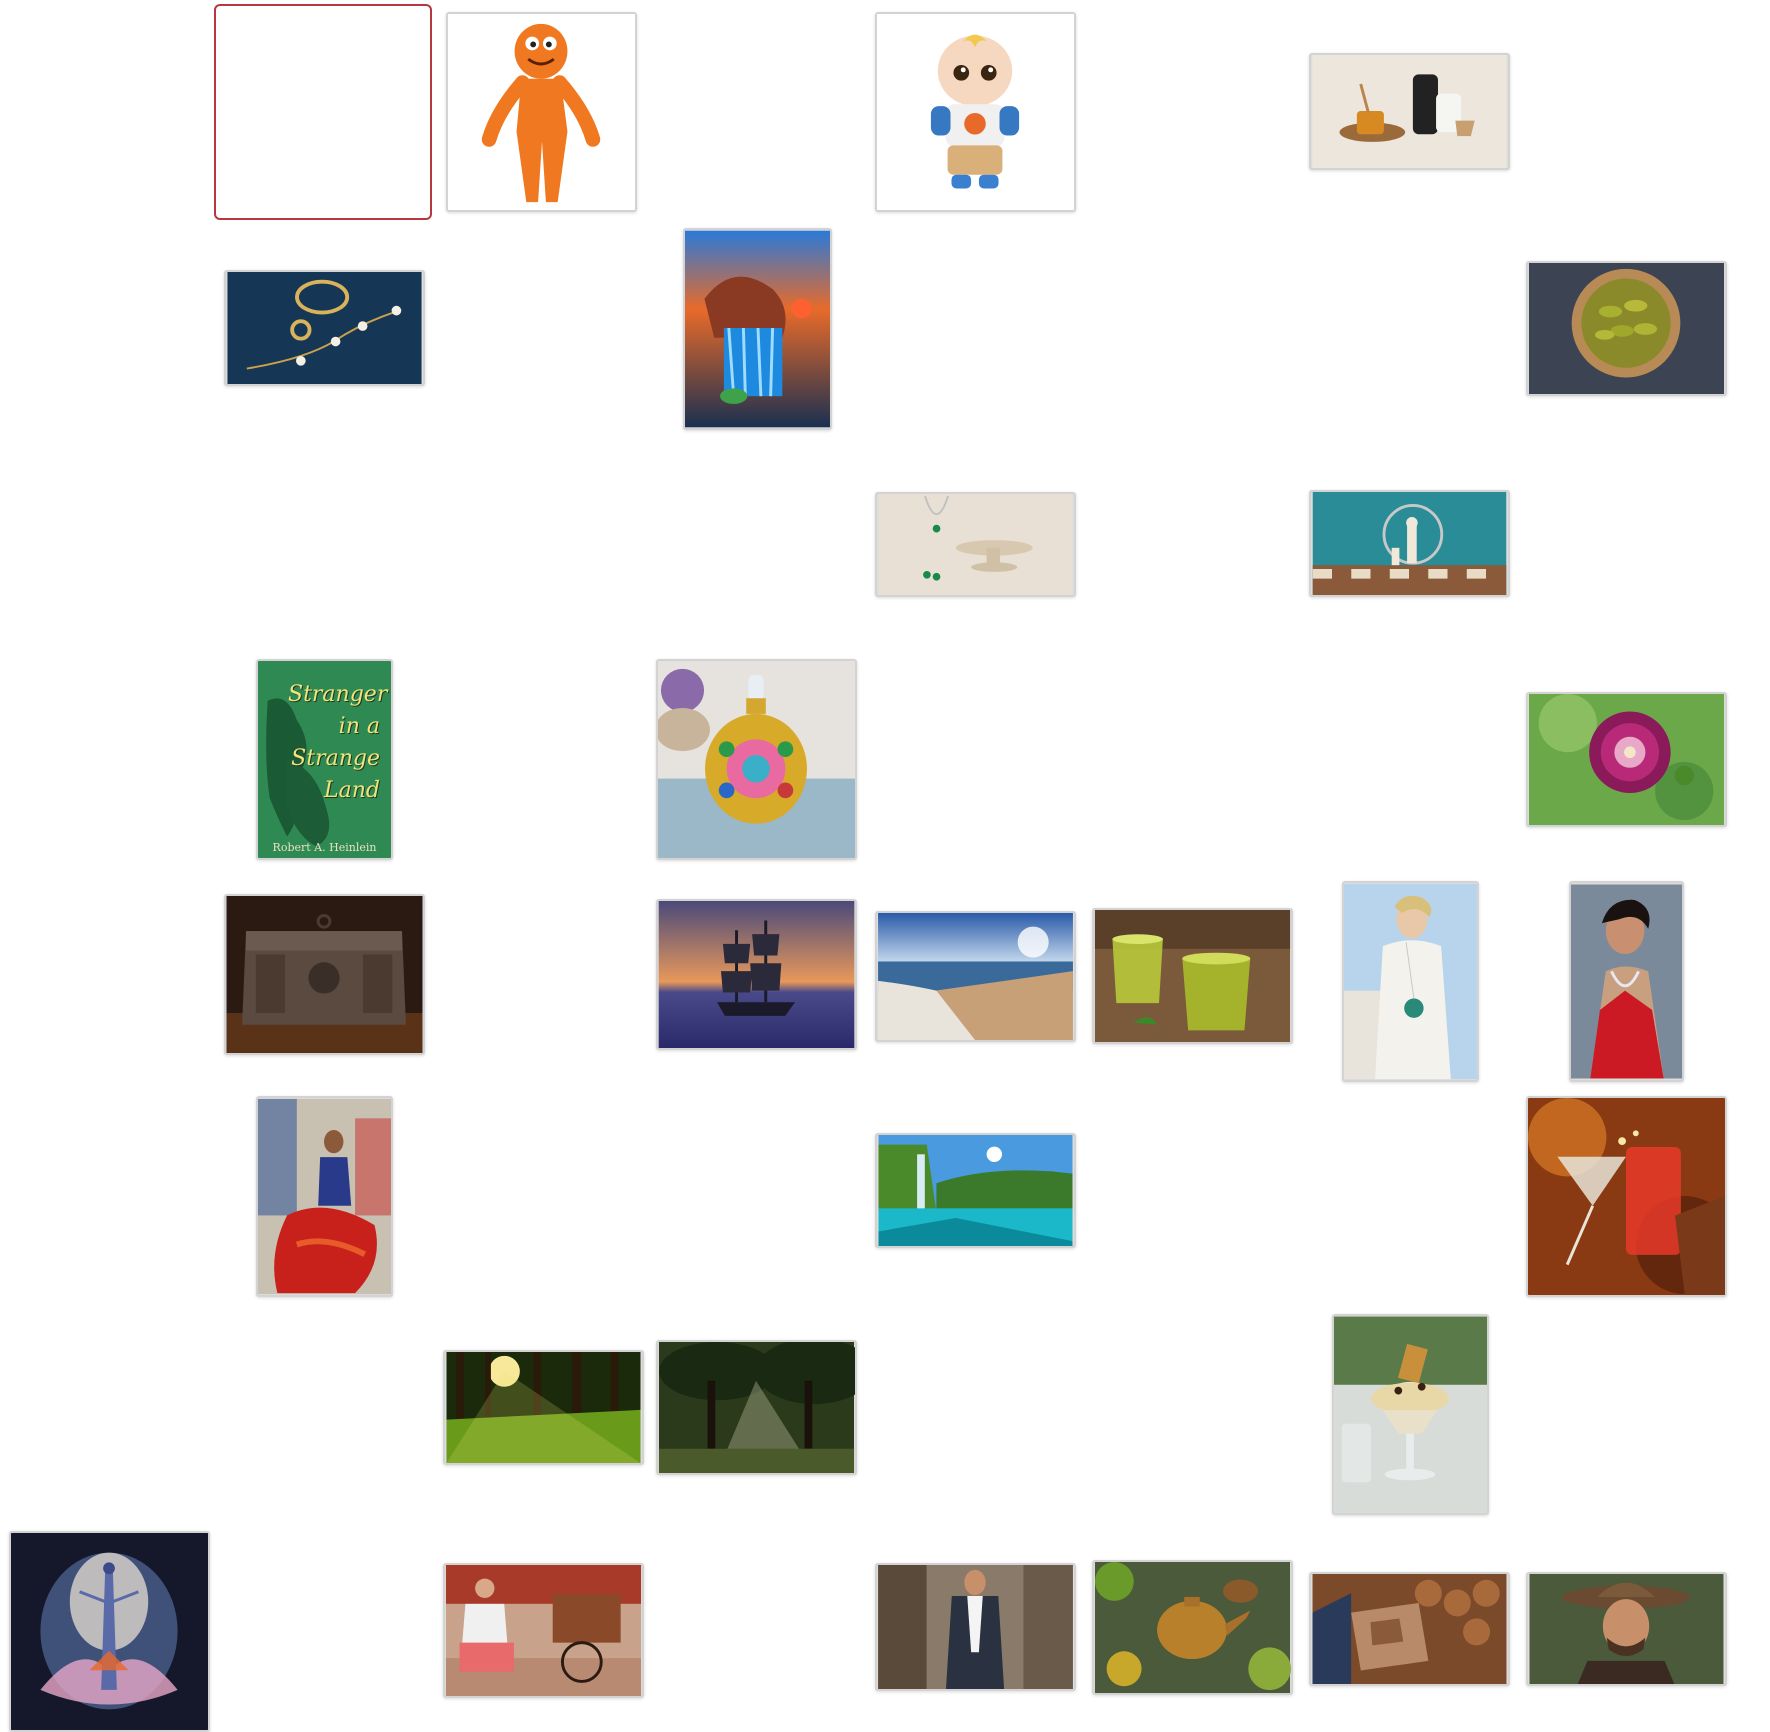 The image size is (1770, 1732). I want to click on perfume-bottle-tile, so click(756, 759).